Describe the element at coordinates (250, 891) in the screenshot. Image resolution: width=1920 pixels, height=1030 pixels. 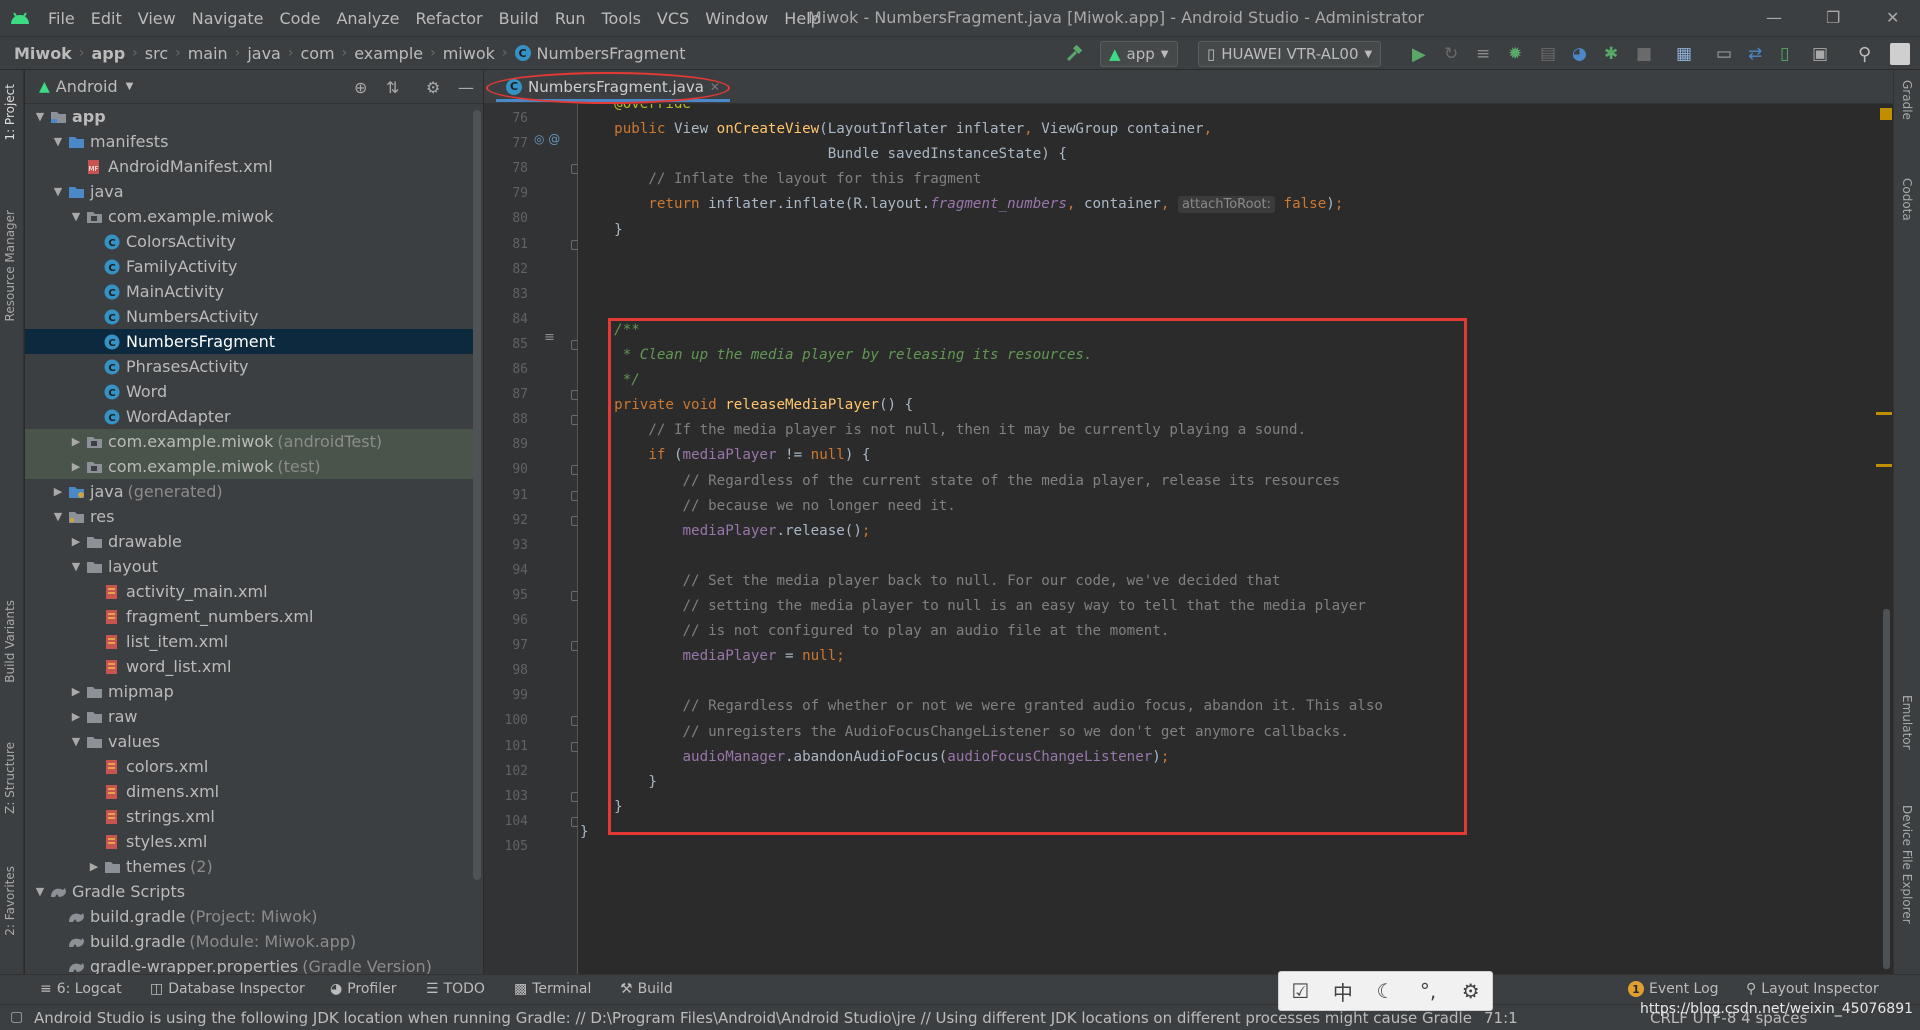
I see `tree-item: ▼ Gradle Scripts` at that location.